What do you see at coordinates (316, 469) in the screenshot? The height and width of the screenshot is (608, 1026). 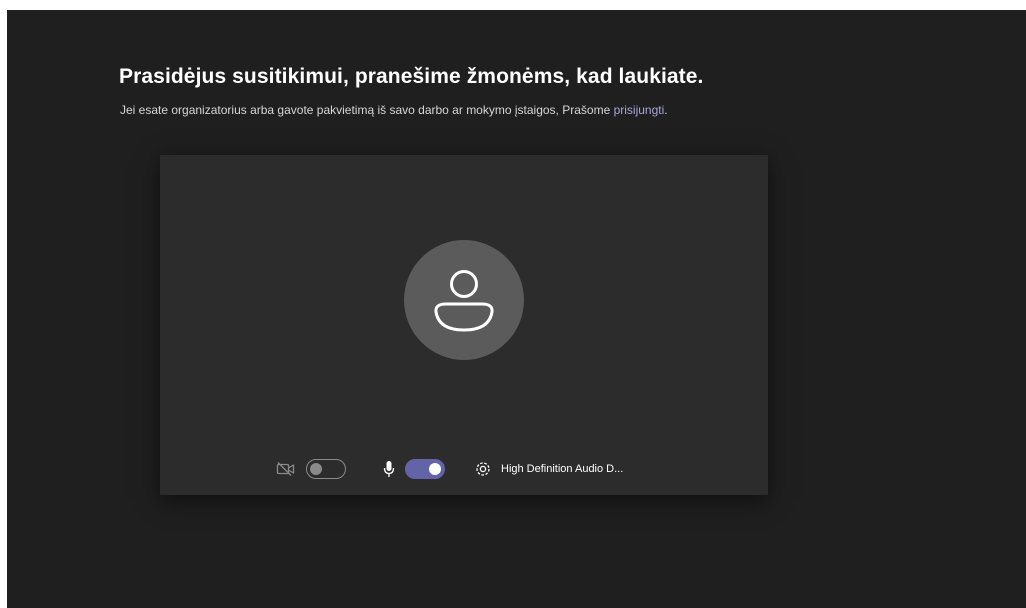 I see `camera-toggle-knob` at bounding box center [316, 469].